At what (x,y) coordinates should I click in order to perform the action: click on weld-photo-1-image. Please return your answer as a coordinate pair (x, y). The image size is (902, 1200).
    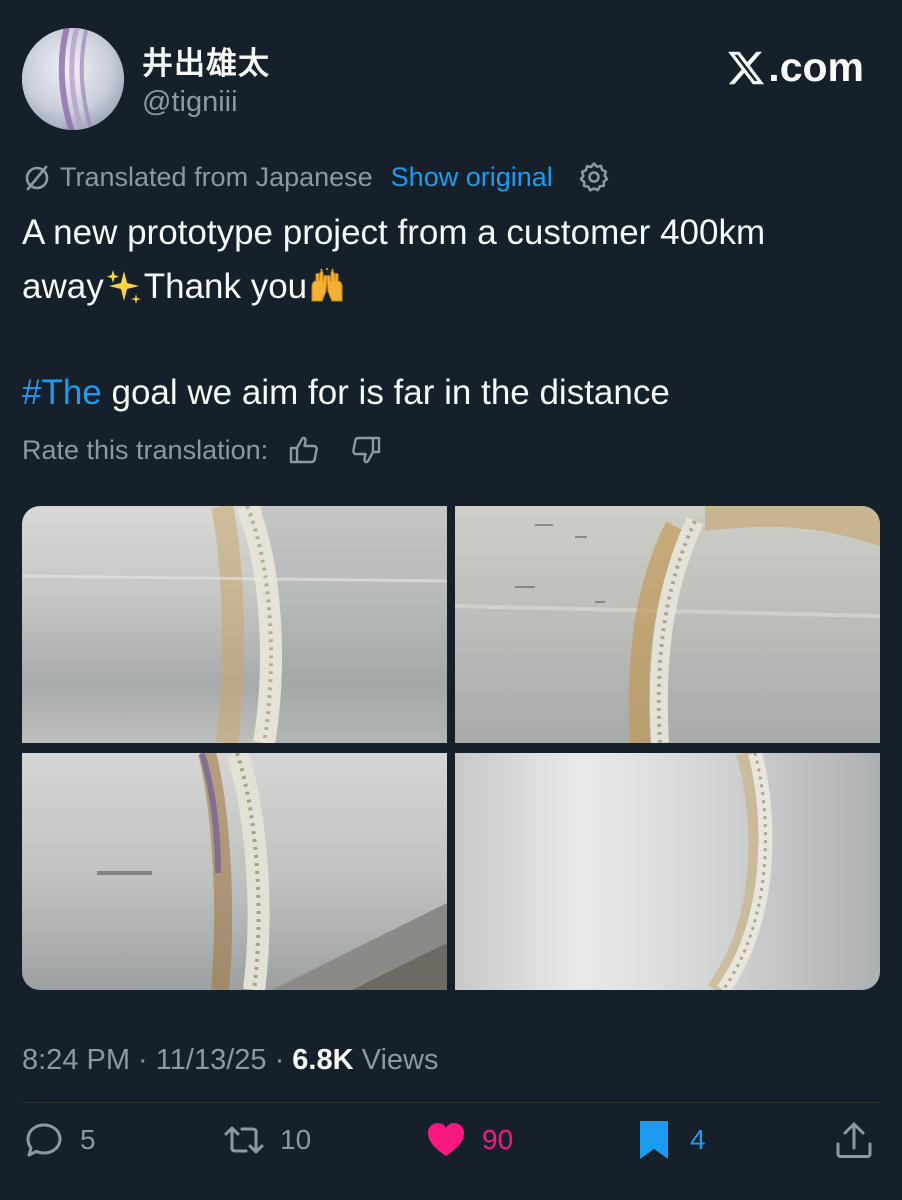
    Looking at the image, I should click on (234, 624).